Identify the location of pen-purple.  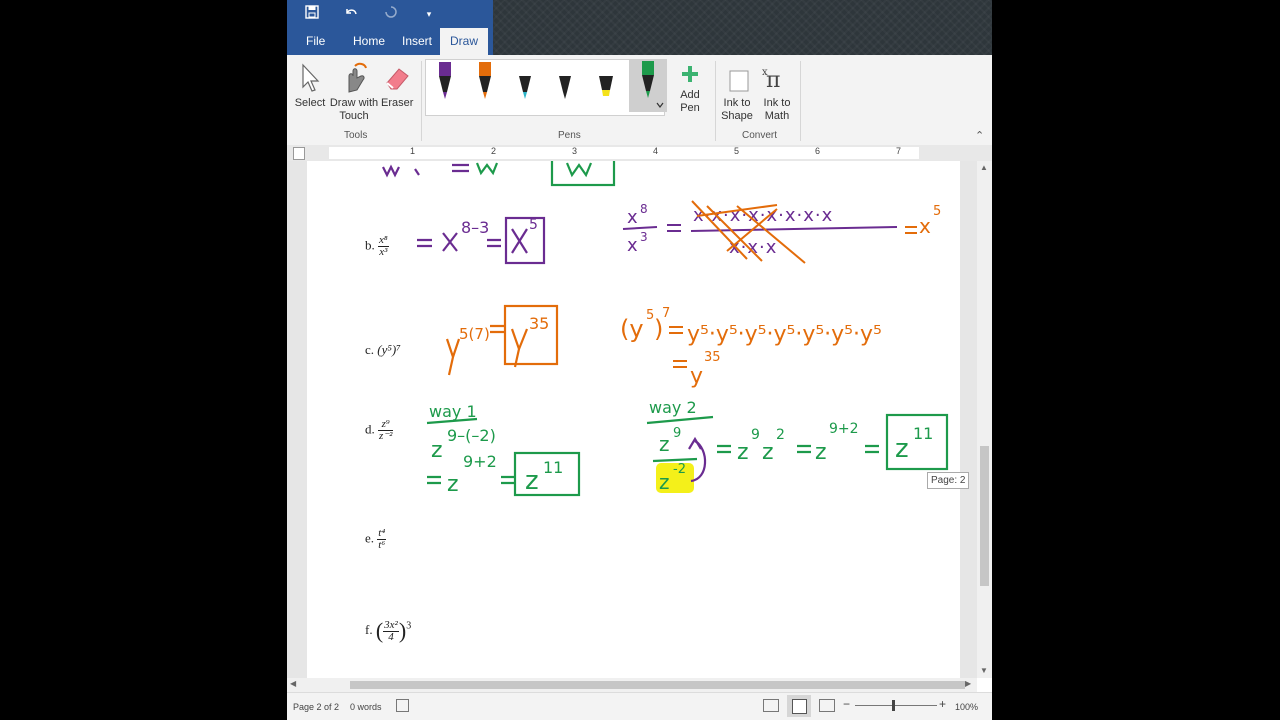
(445, 83).